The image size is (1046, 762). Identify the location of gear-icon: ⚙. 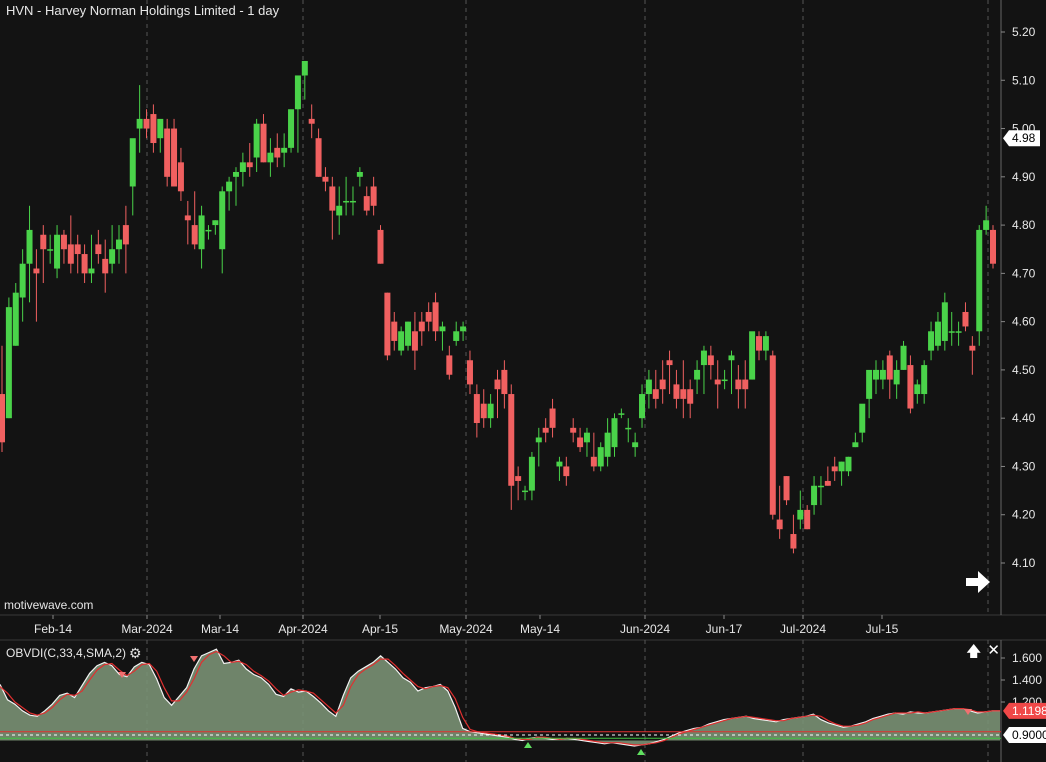
(135, 653).